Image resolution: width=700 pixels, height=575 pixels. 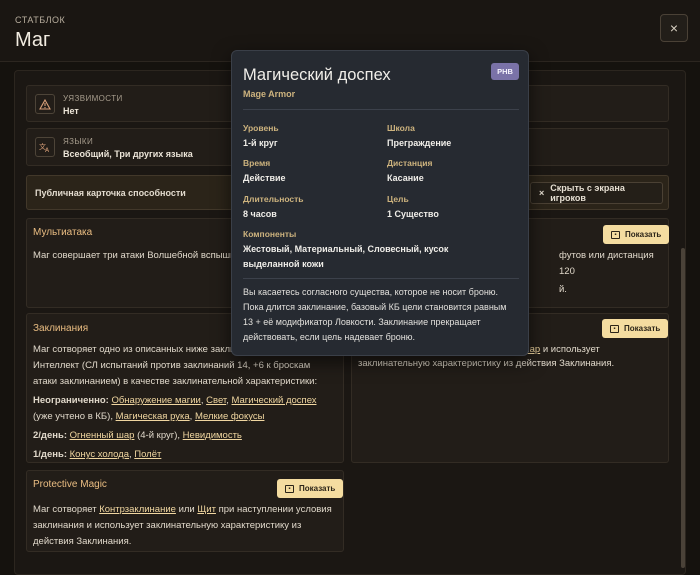 I want to click on ability-text-continued: футов или дистанция 120, so click(x=606, y=263).